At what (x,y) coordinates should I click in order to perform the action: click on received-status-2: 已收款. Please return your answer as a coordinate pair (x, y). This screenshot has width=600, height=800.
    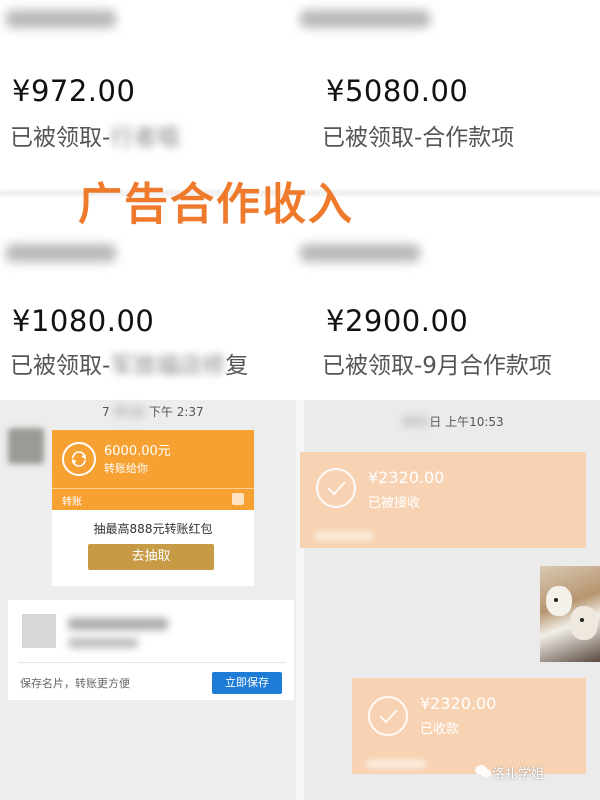
    Looking at the image, I should click on (440, 729).